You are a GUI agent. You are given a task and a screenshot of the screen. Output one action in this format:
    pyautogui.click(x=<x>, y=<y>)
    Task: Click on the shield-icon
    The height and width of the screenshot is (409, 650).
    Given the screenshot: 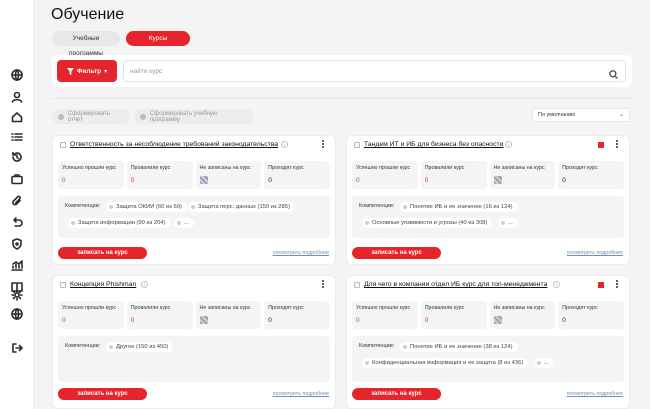 What is the action you would take?
    pyautogui.click(x=17, y=244)
    